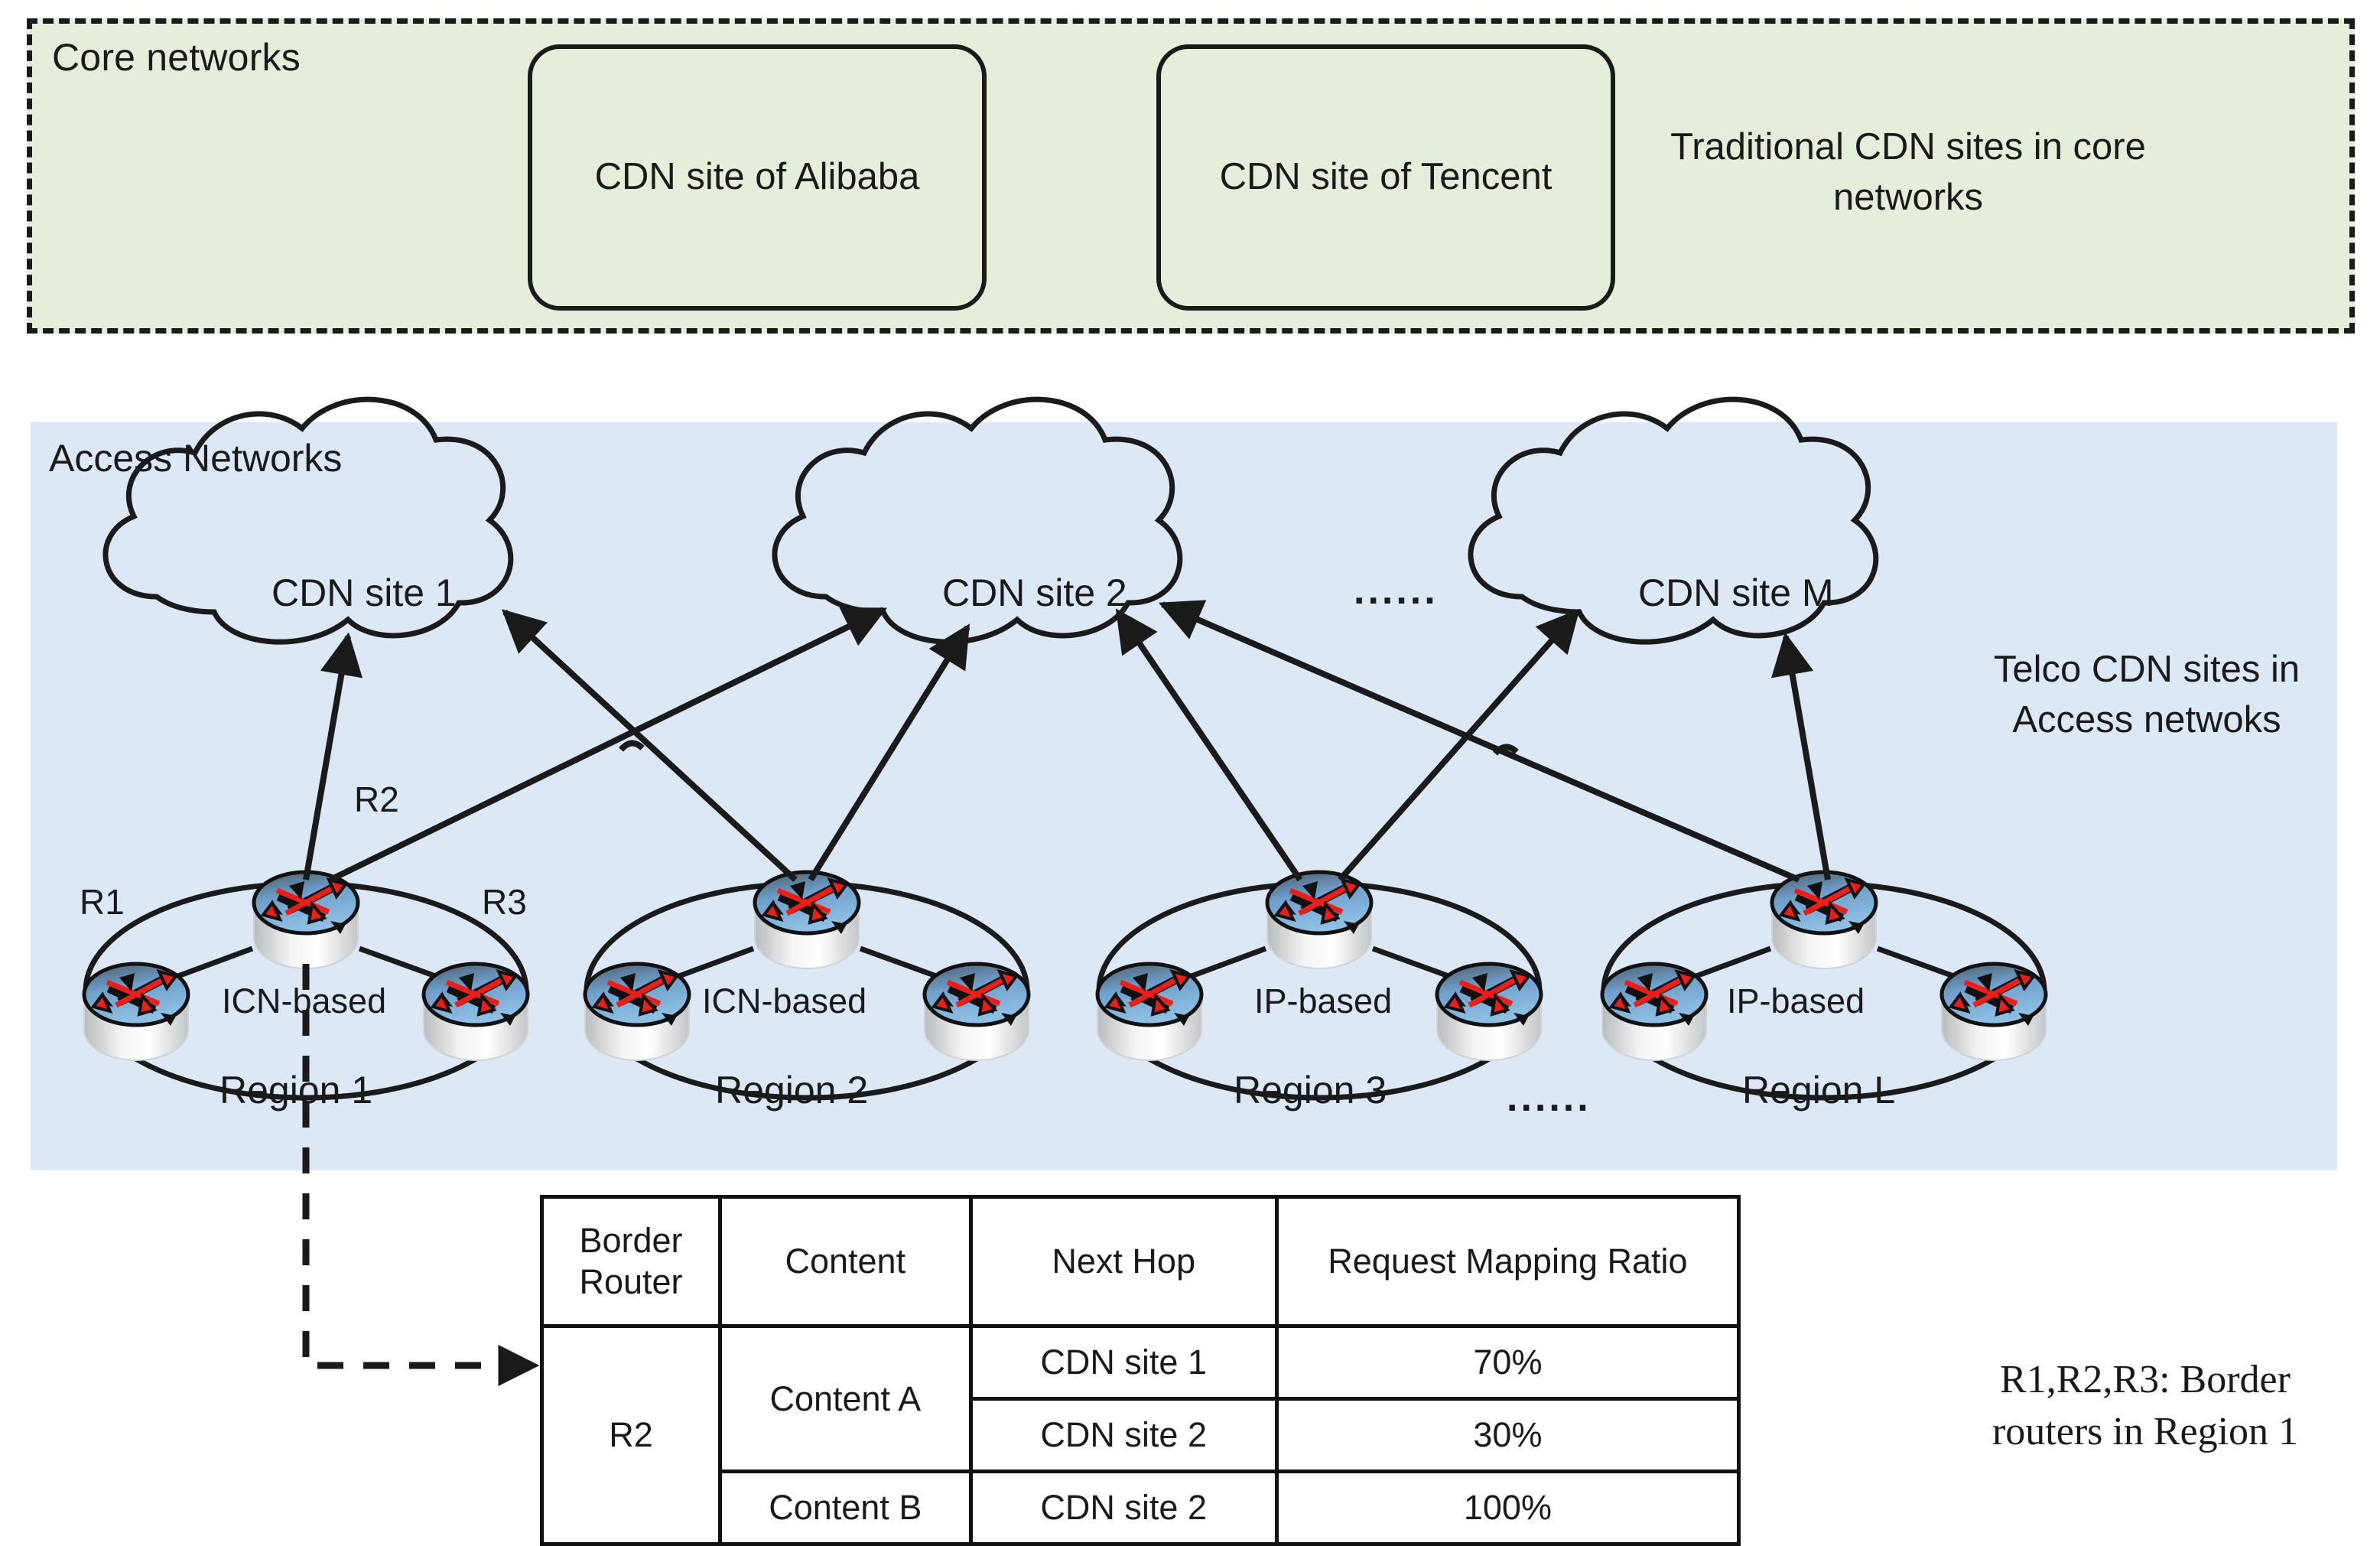  What do you see at coordinates (1123, 1262) in the screenshot?
I see `header-next-hop: Next Hop` at bounding box center [1123, 1262].